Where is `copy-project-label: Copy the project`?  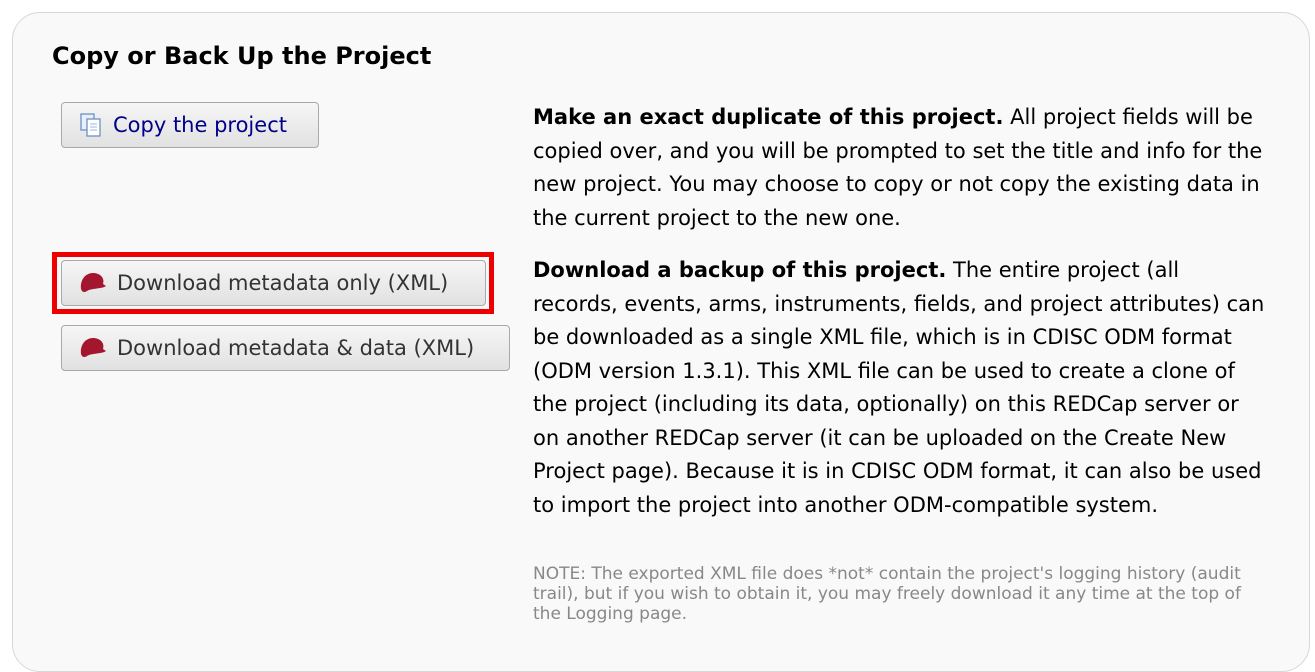
copy-project-label: Copy the project is located at coordinates (200, 125).